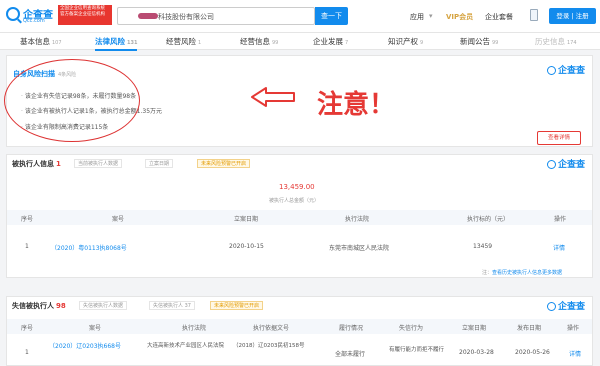 This screenshot has height=366, width=600. I want to click on login-register-button: 登录 | 注册, so click(572, 16).